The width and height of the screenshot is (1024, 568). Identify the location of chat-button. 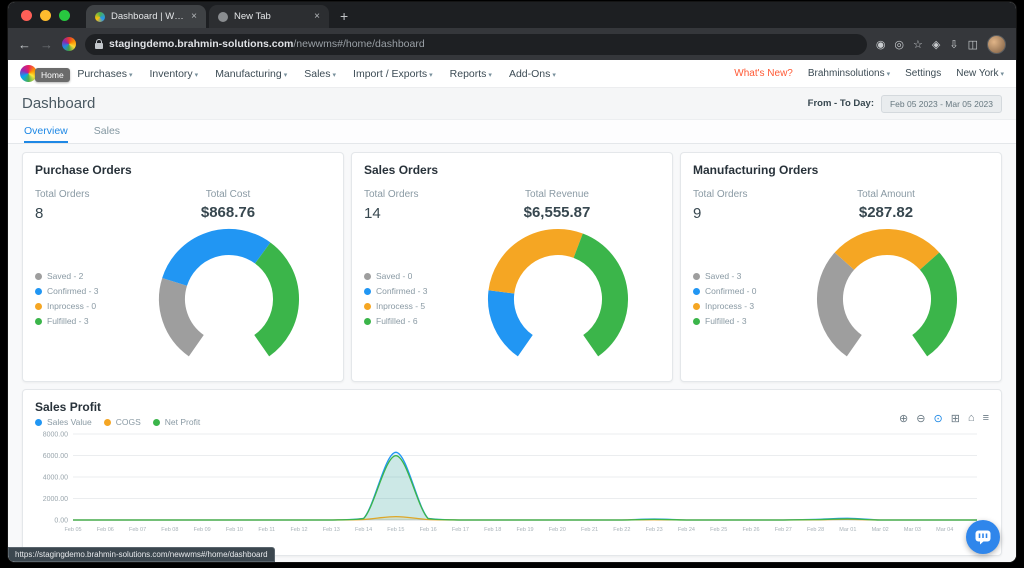
(983, 537).